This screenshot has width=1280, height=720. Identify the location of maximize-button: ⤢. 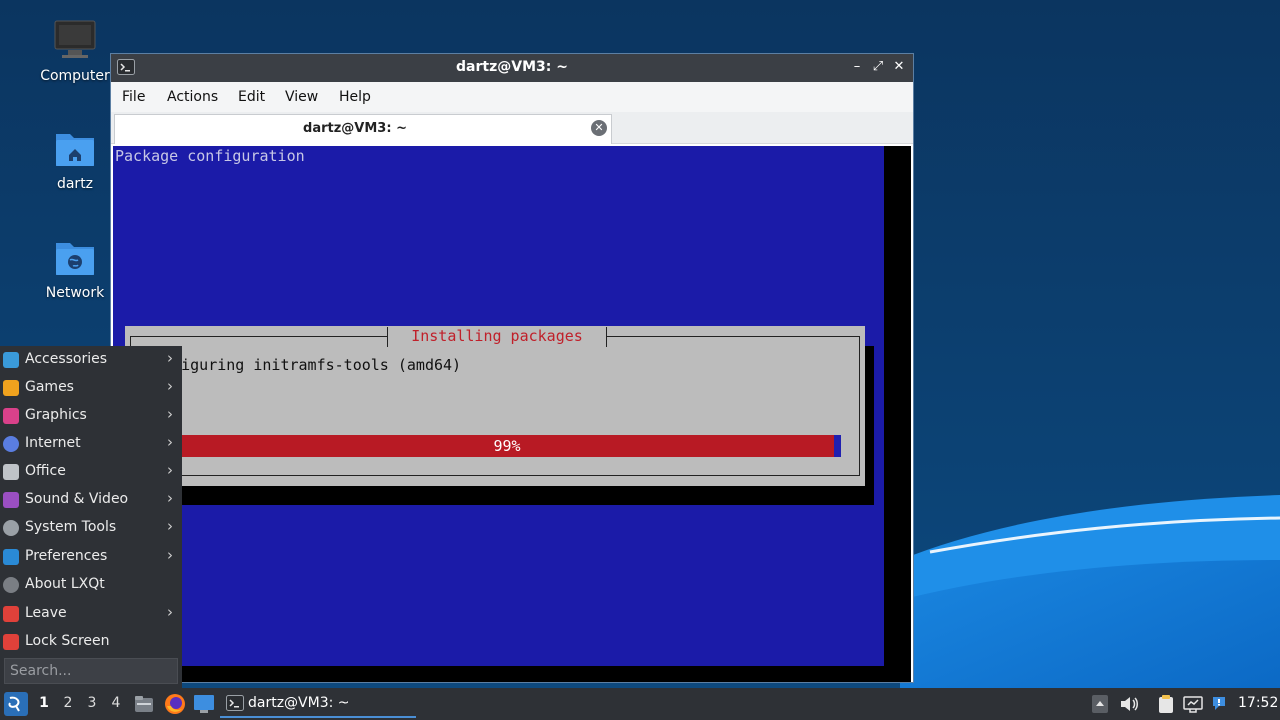
(878, 67).